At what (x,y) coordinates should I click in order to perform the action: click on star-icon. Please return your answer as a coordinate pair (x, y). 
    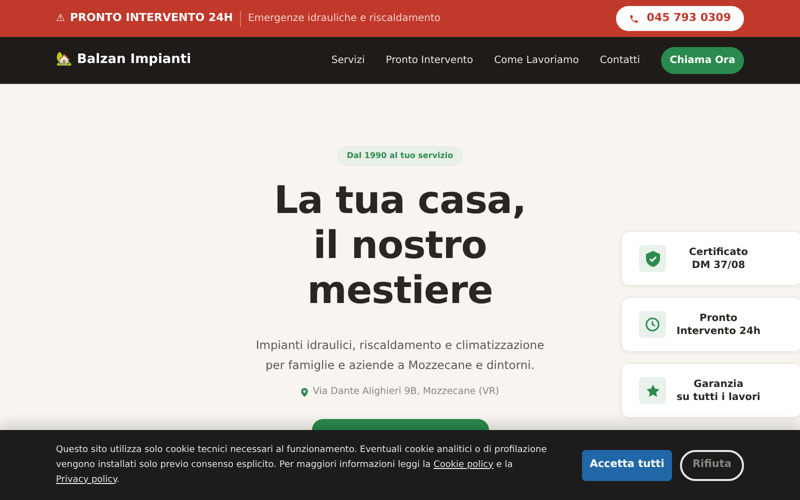
    Looking at the image, I should click on (653, 391).